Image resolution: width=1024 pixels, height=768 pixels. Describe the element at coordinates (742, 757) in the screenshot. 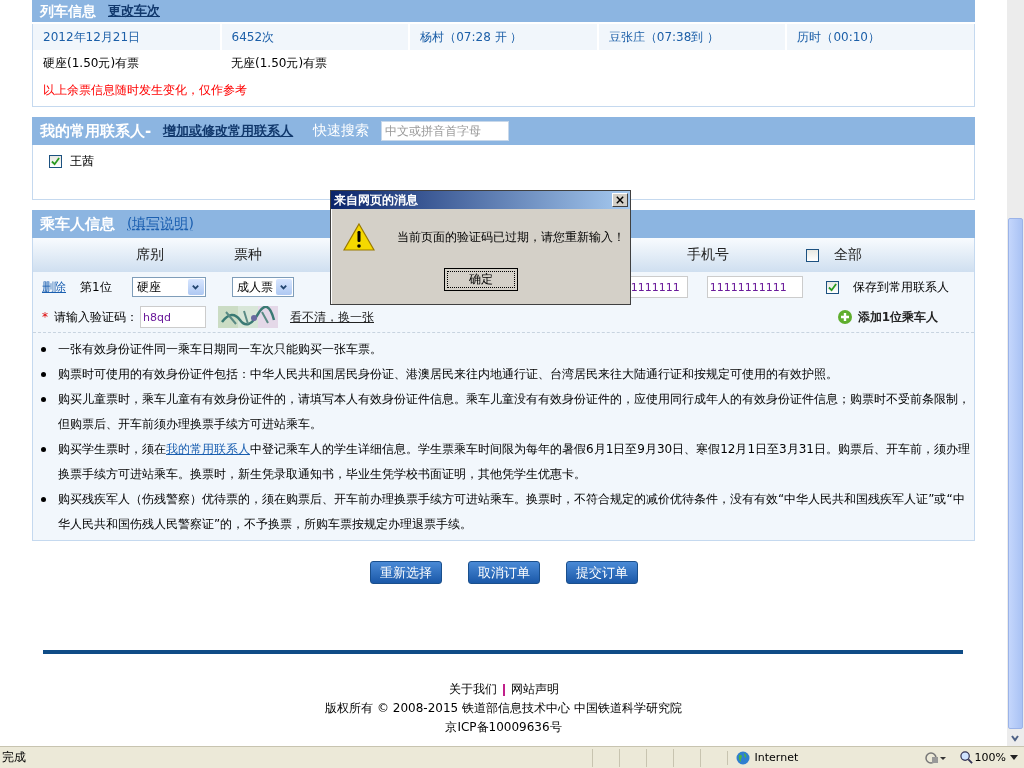

I see `globe-icon` at that location.